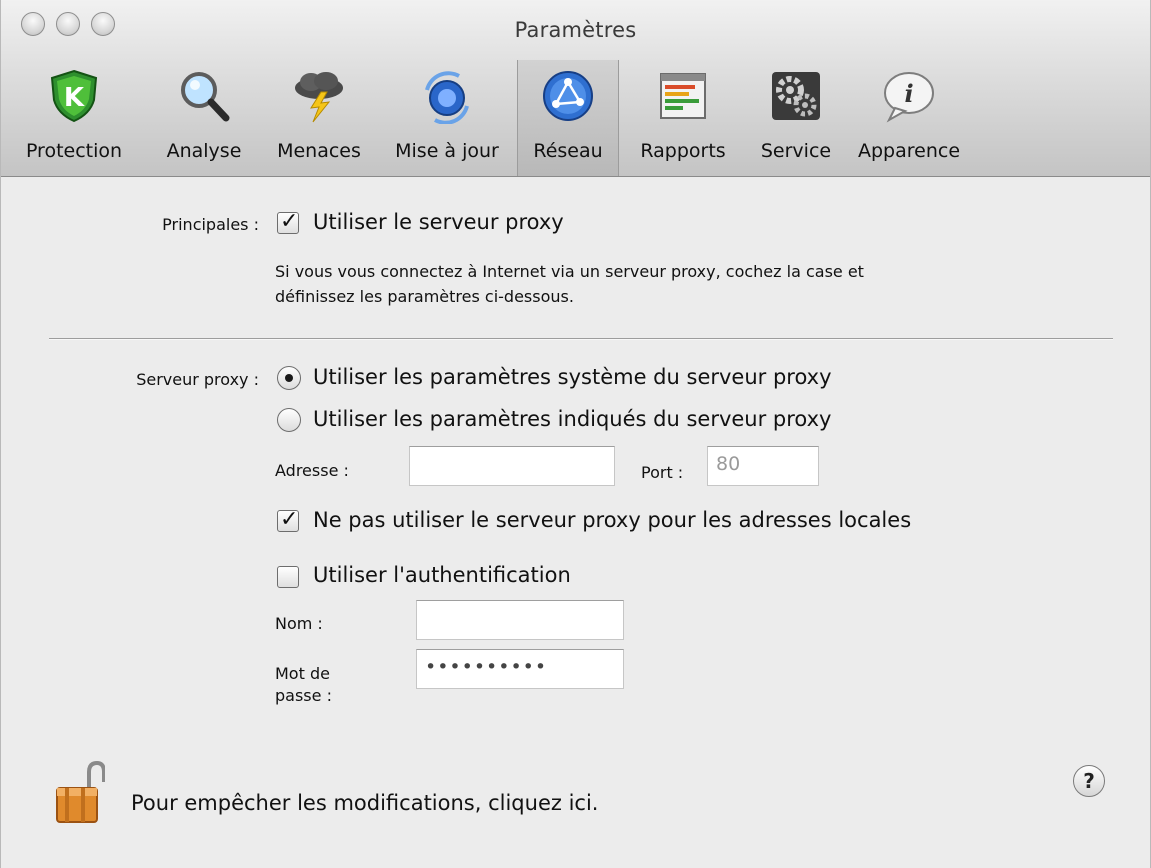 The height and width of the screenshot is (868, 1151). Describe the element at coordinates (796, 151) in the screenshot. I see `tab-label: Service` at that location.